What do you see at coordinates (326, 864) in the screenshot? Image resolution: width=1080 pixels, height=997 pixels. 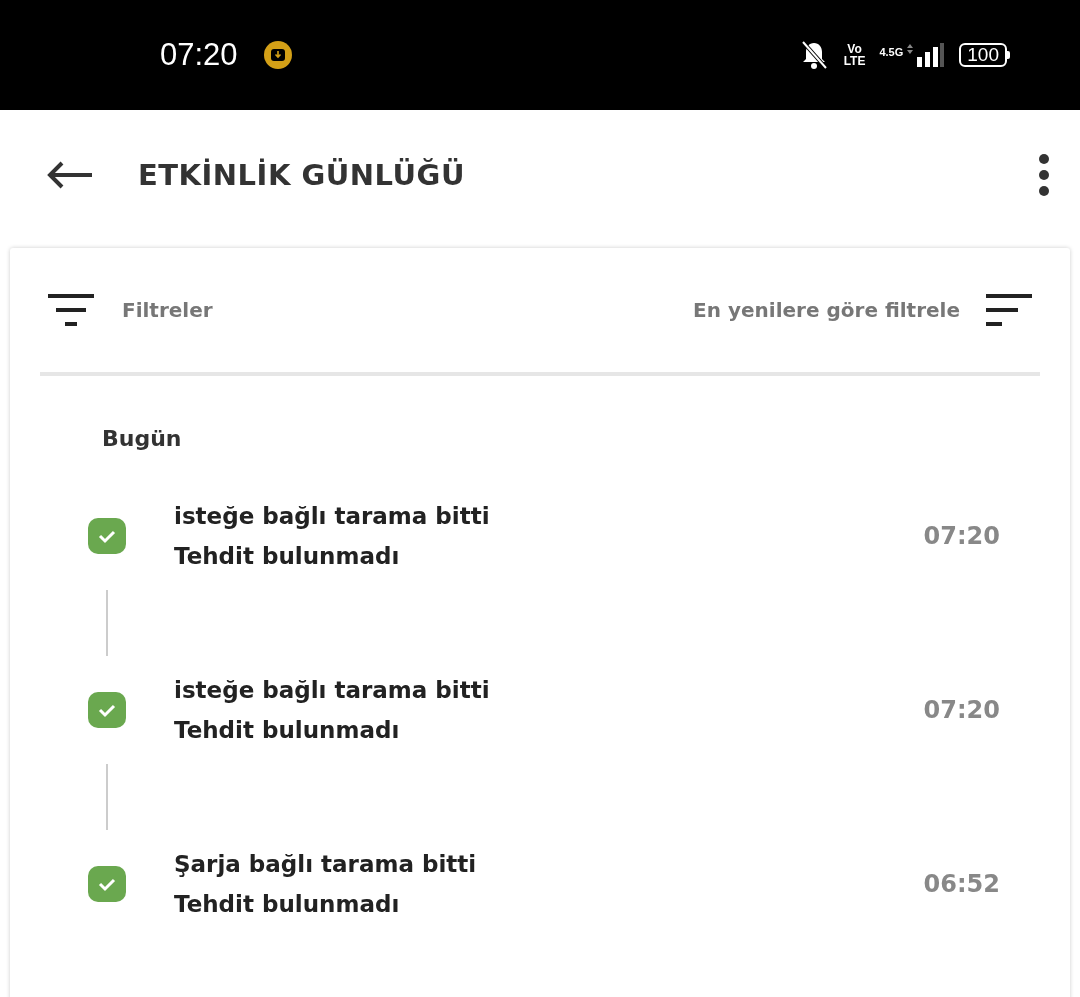 I see `event-title: Şarja bağlı tarama bitti` at bounding box center [326, 864].